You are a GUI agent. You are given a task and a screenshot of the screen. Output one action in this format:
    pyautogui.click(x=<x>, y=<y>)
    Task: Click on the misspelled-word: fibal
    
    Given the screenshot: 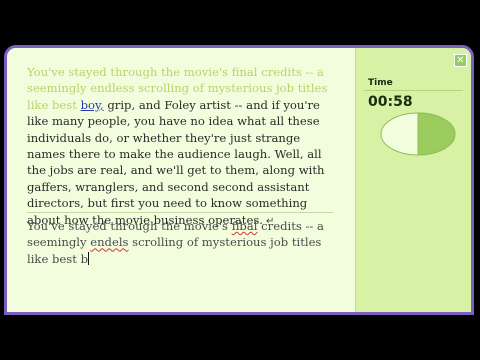 What is the action you would take?
    pyautogui.click(x=244, y=226)
    